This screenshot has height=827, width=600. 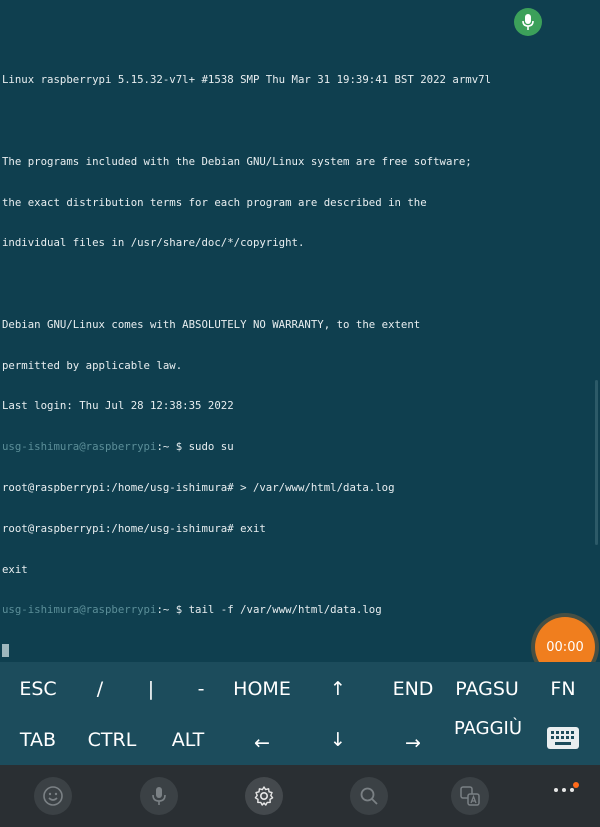 What do you see at coordinates (488, 729) in the screenshot?
I see `key-page-down: PAGGIÙ` at bounding box center [488, 729].